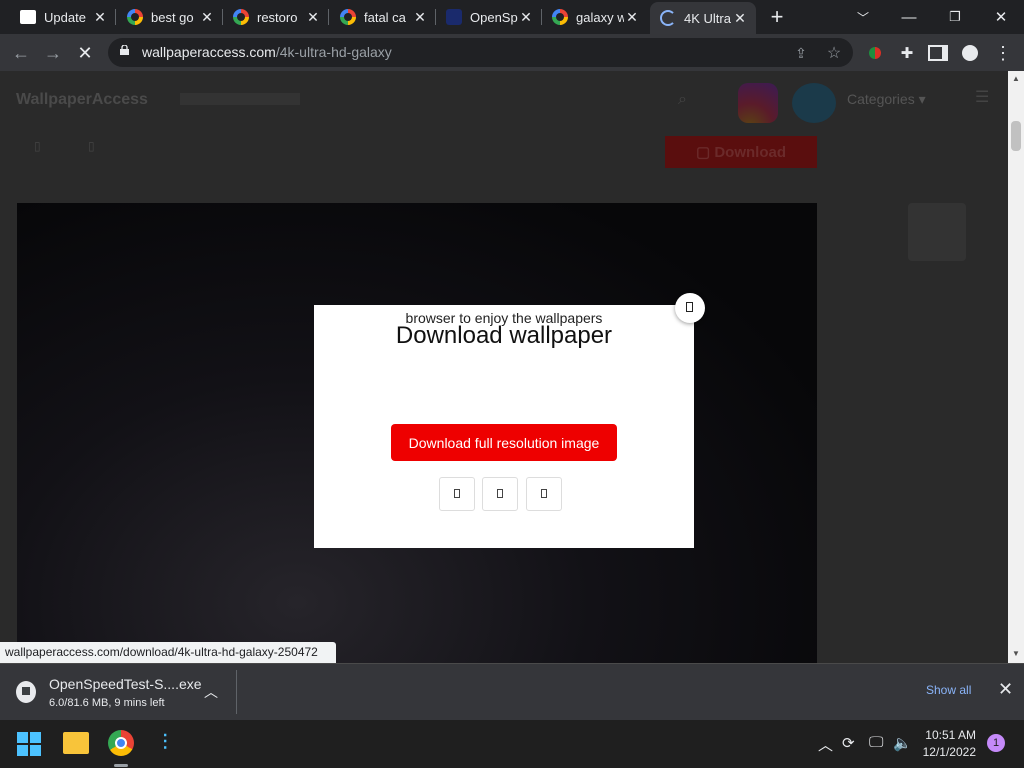 The height and width of the screenshot is (768, 1024). I want to click on file-icon, so click(26, 692).